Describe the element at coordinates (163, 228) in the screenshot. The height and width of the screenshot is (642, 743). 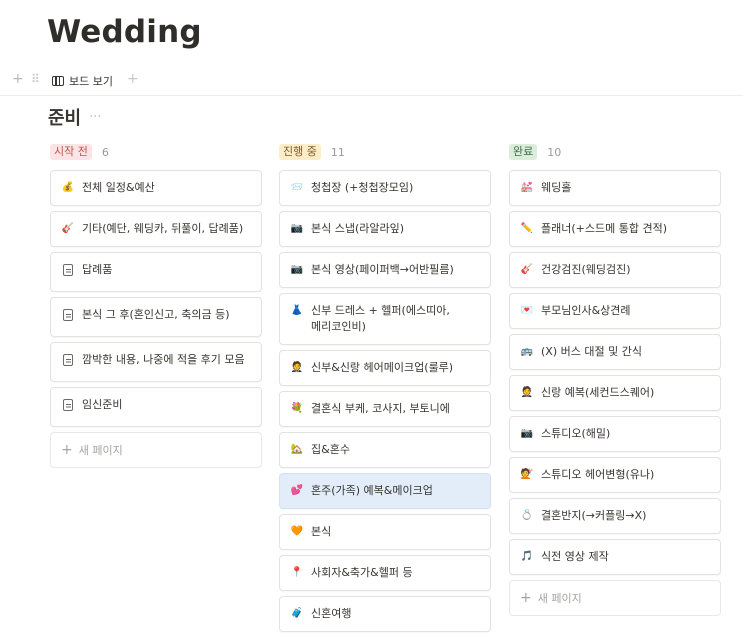
I see `card-title: 기타(예단, 웨딩카, 뒤풀이, 답례품)` at that location.